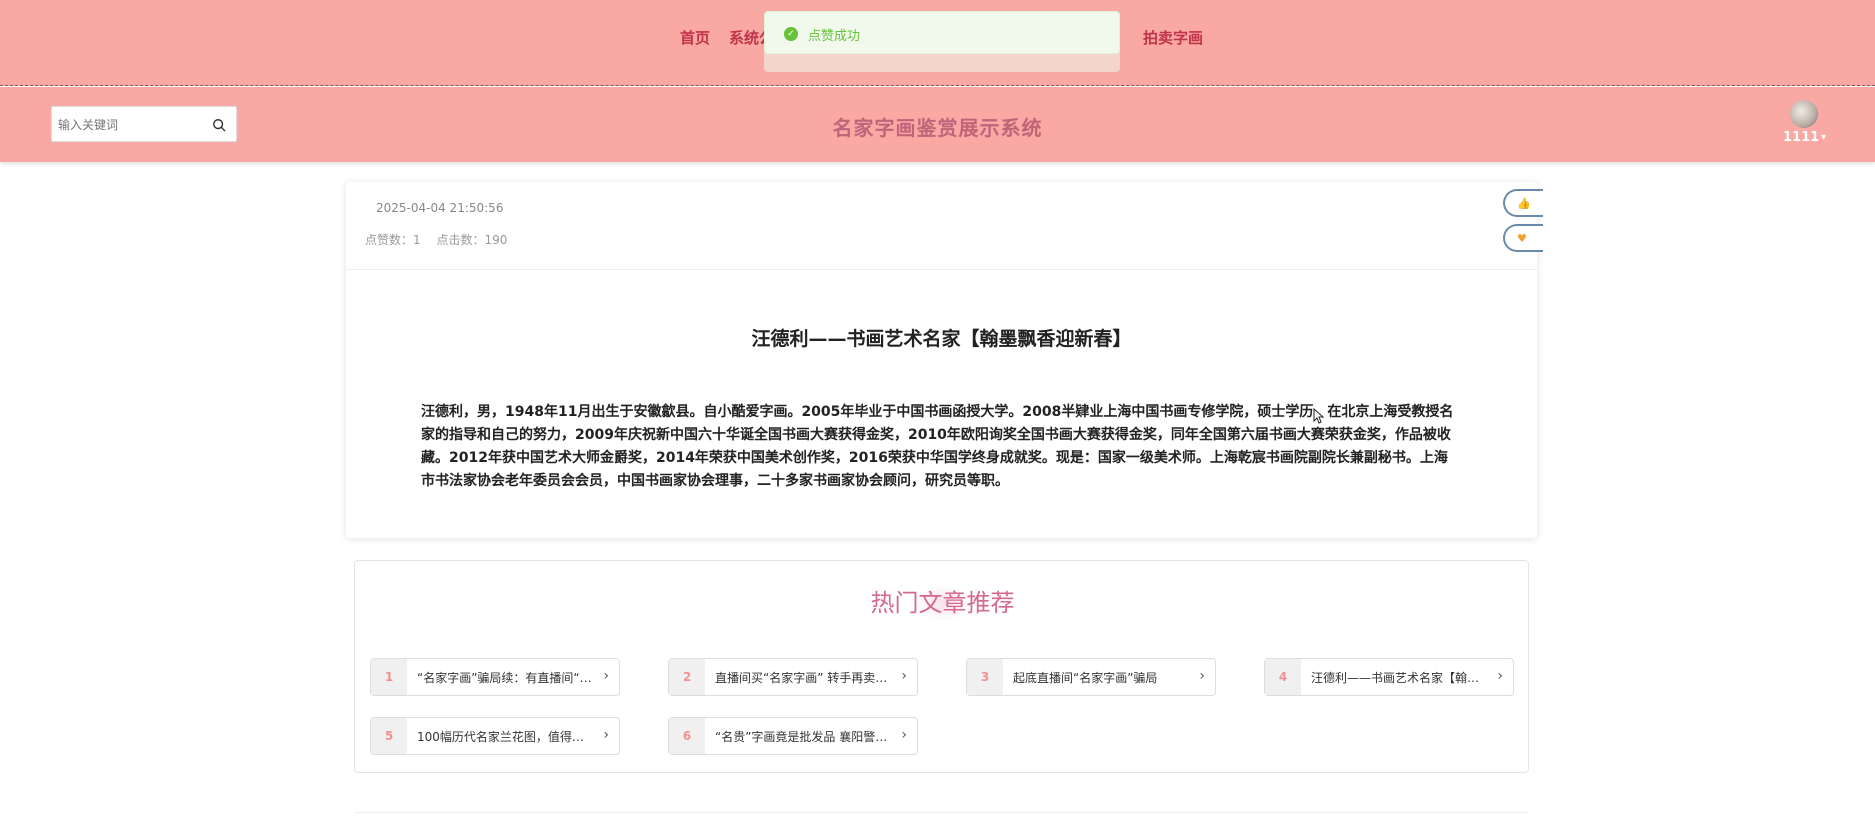 The width and height of the screenshot is (1875, 816). Describe the element at coordinates (1173, 37) in the screenshot. I see `nav-auction-link: 拍卖字画` at that location.